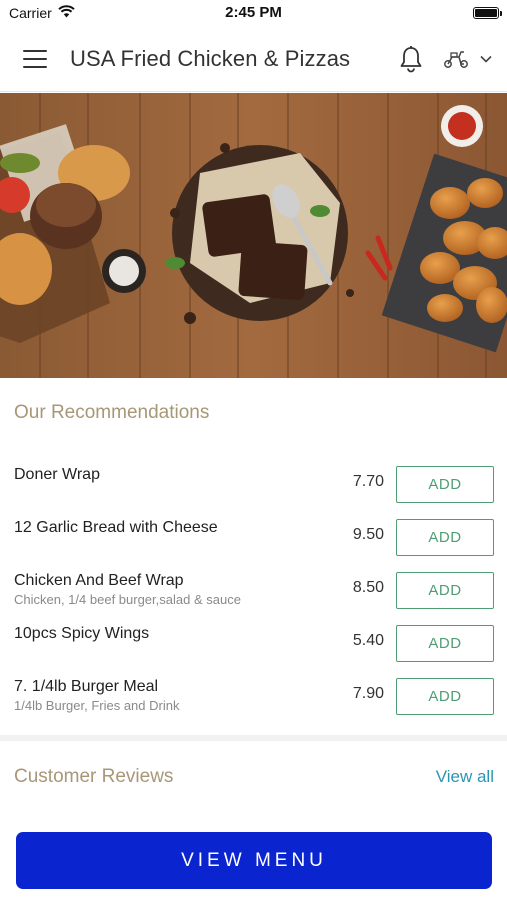 The width and height of the screenshot is (507, 900). What do you see at coordinates (253, 738) in the screenshot?
I see `section-divider` at bounding box center [253, 738].